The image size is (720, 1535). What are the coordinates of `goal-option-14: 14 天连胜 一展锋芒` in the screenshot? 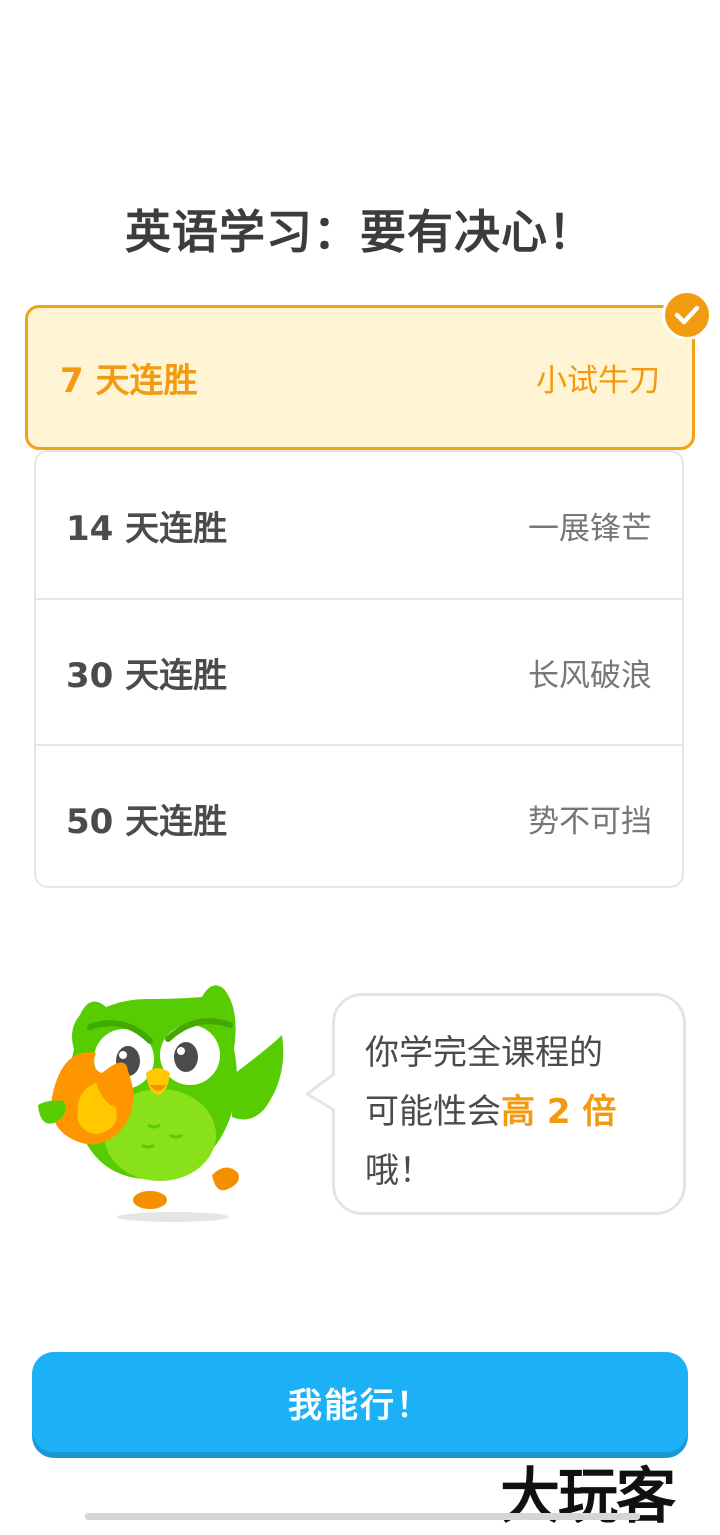 It's located at (359, 525).